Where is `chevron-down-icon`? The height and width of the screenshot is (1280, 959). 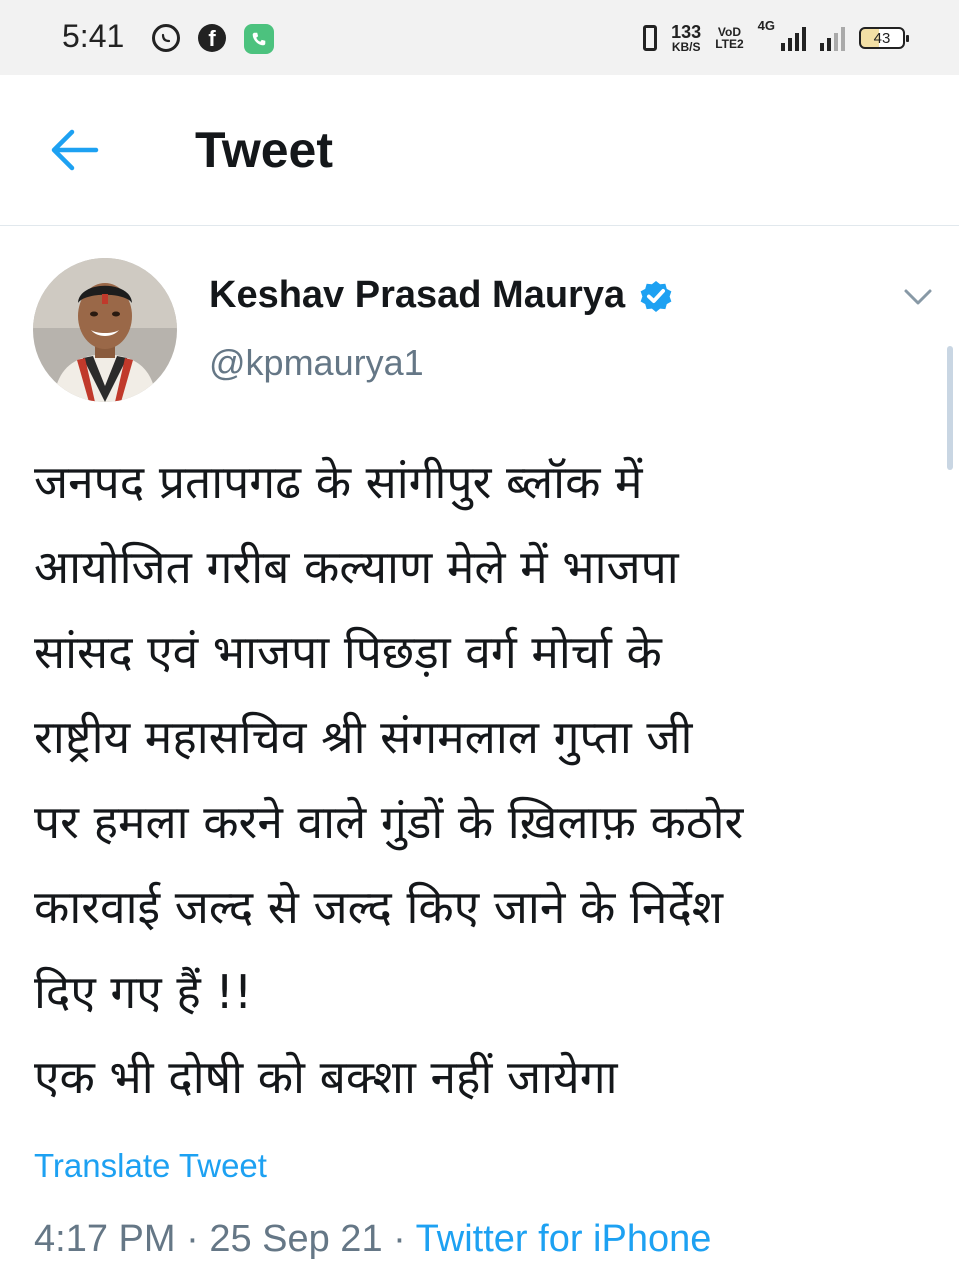
chevron-down-icon is located at coordinates (918, 297).